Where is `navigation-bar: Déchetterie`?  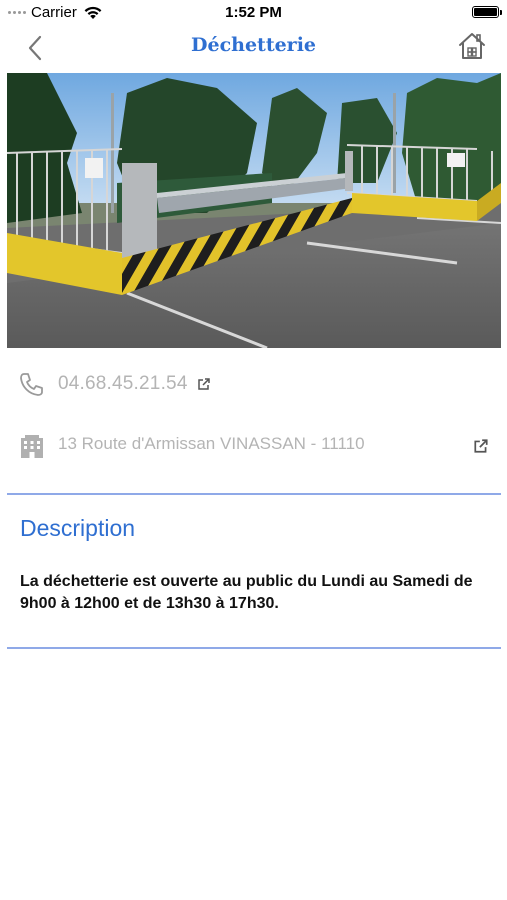
navigation-bar: Déchetterie is located at coordinates (253, 48).